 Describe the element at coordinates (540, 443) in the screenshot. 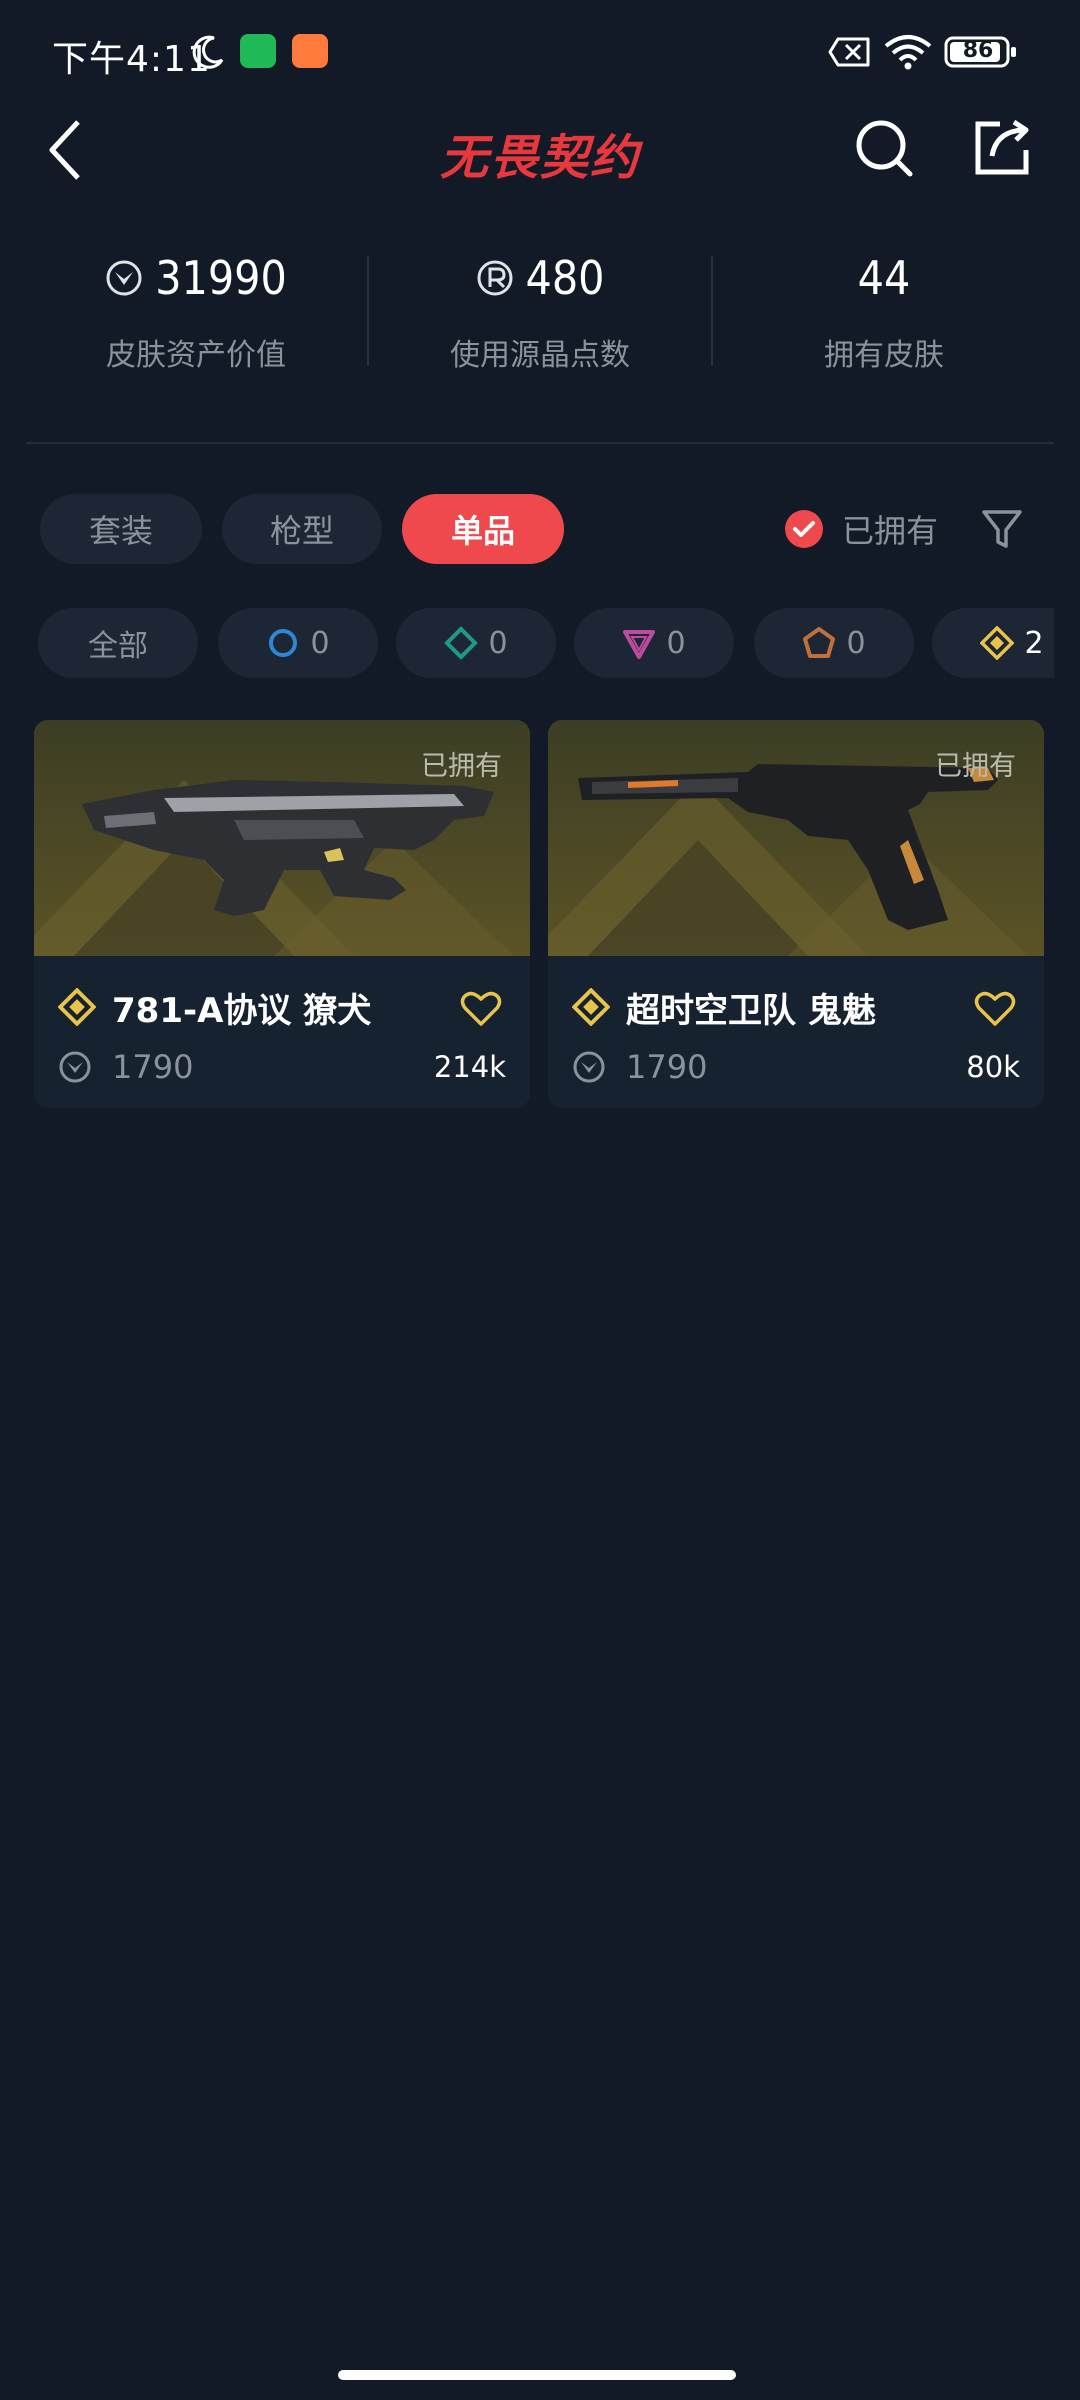

I see `section-divider` at that location.